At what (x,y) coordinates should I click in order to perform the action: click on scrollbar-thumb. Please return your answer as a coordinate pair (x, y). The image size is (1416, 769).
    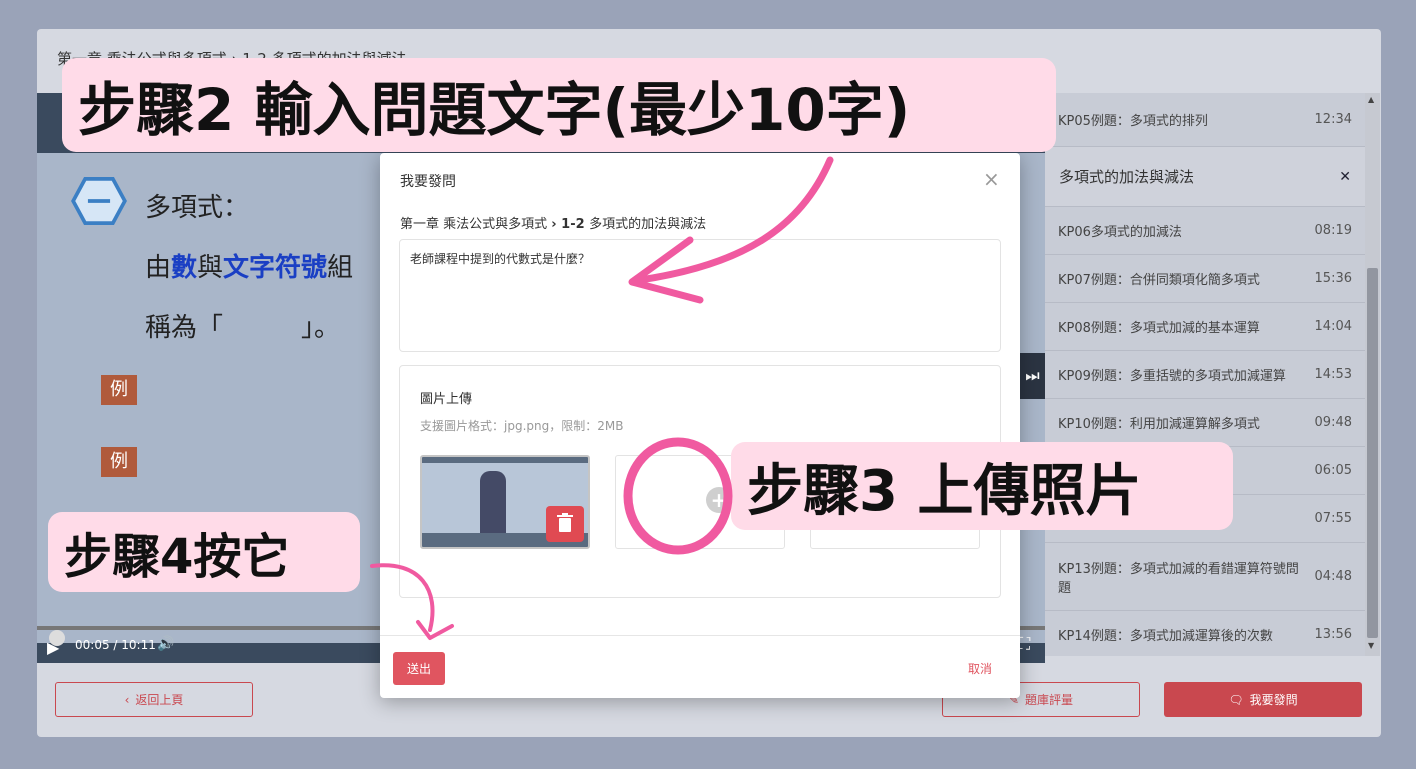
    Looking at the image, I should click on (1372, 453).